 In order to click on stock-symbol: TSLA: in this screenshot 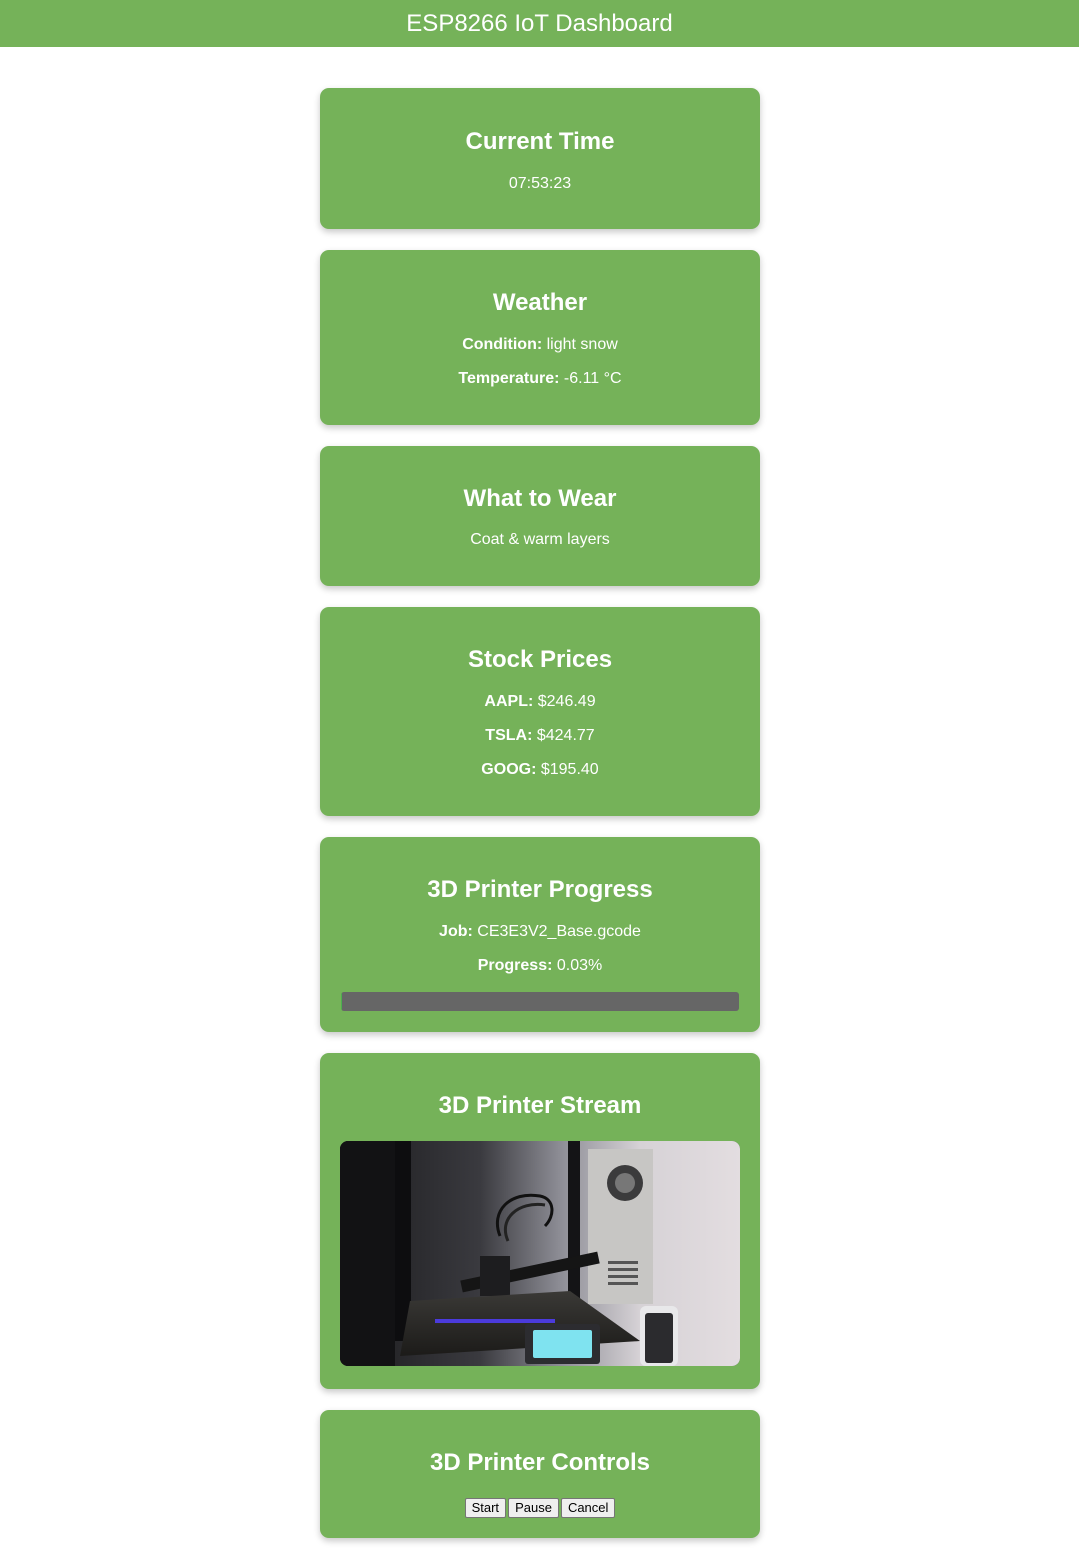, I will do `click(509, 735)`.